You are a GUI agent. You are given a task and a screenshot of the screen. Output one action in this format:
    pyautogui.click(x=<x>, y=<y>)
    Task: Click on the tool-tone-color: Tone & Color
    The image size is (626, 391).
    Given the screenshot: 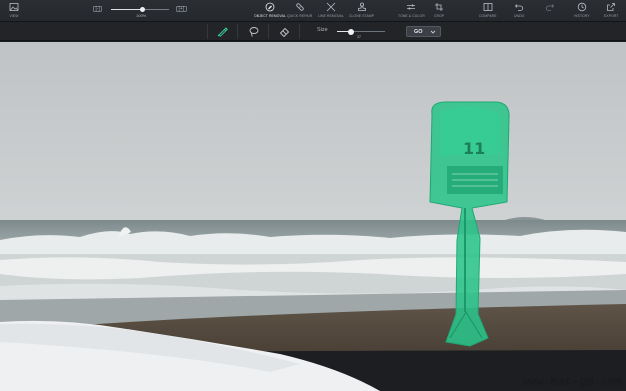 What is the action you would take?
    pyautogui.click(x=411, y=10)
    